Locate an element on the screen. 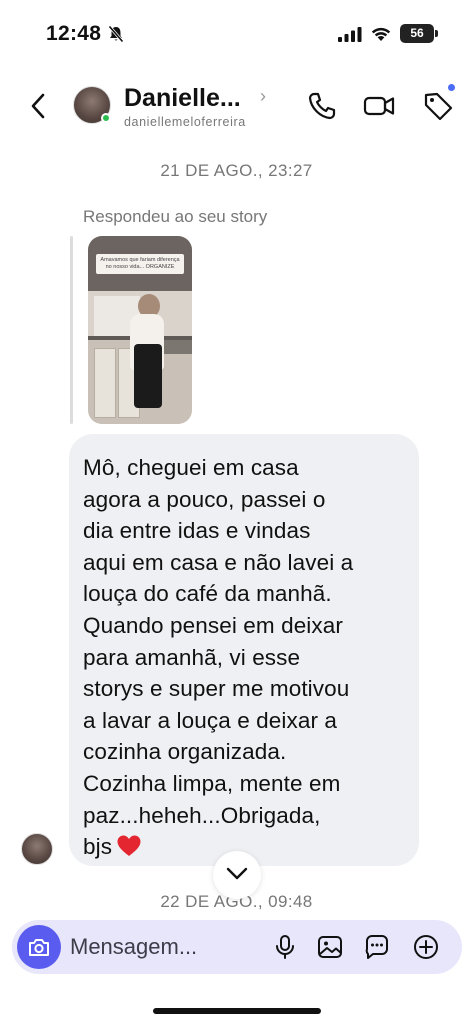 Image resolution: width=473 pixels, height=1024 pixels. message-composer is located at coordinates (237, 947).